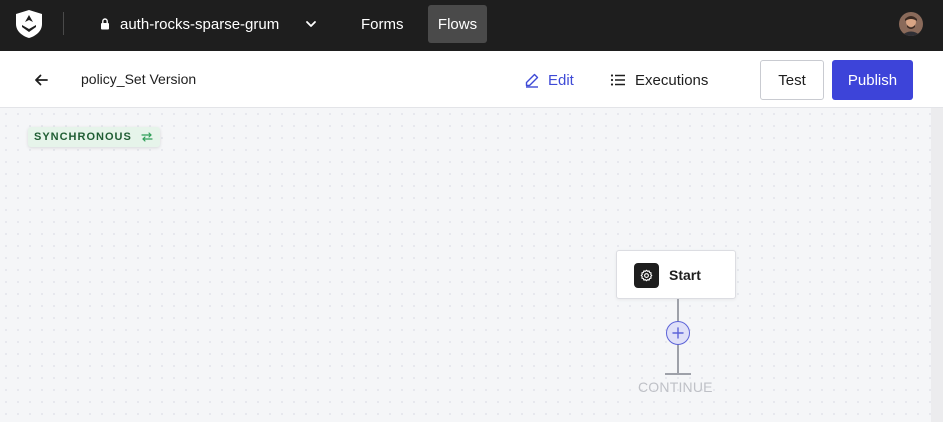 The height and width of the screenshot is (422, 943). What do you see at coordinates (617, 80) in the screenshot?
I see `list-icon` at bounding box center [617, 80].